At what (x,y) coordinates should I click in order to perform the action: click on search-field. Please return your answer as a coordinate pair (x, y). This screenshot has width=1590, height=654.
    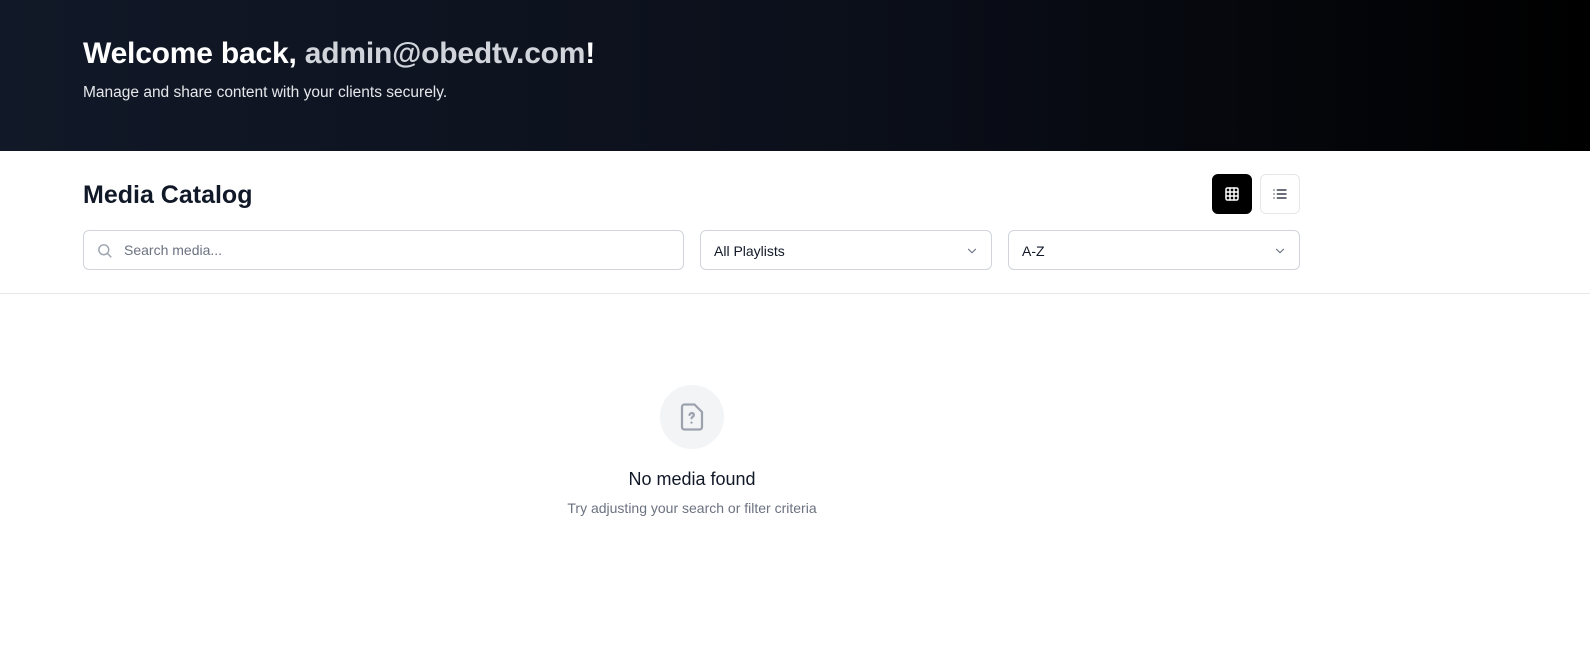
    Looking at the image, I should click on (383, 250).